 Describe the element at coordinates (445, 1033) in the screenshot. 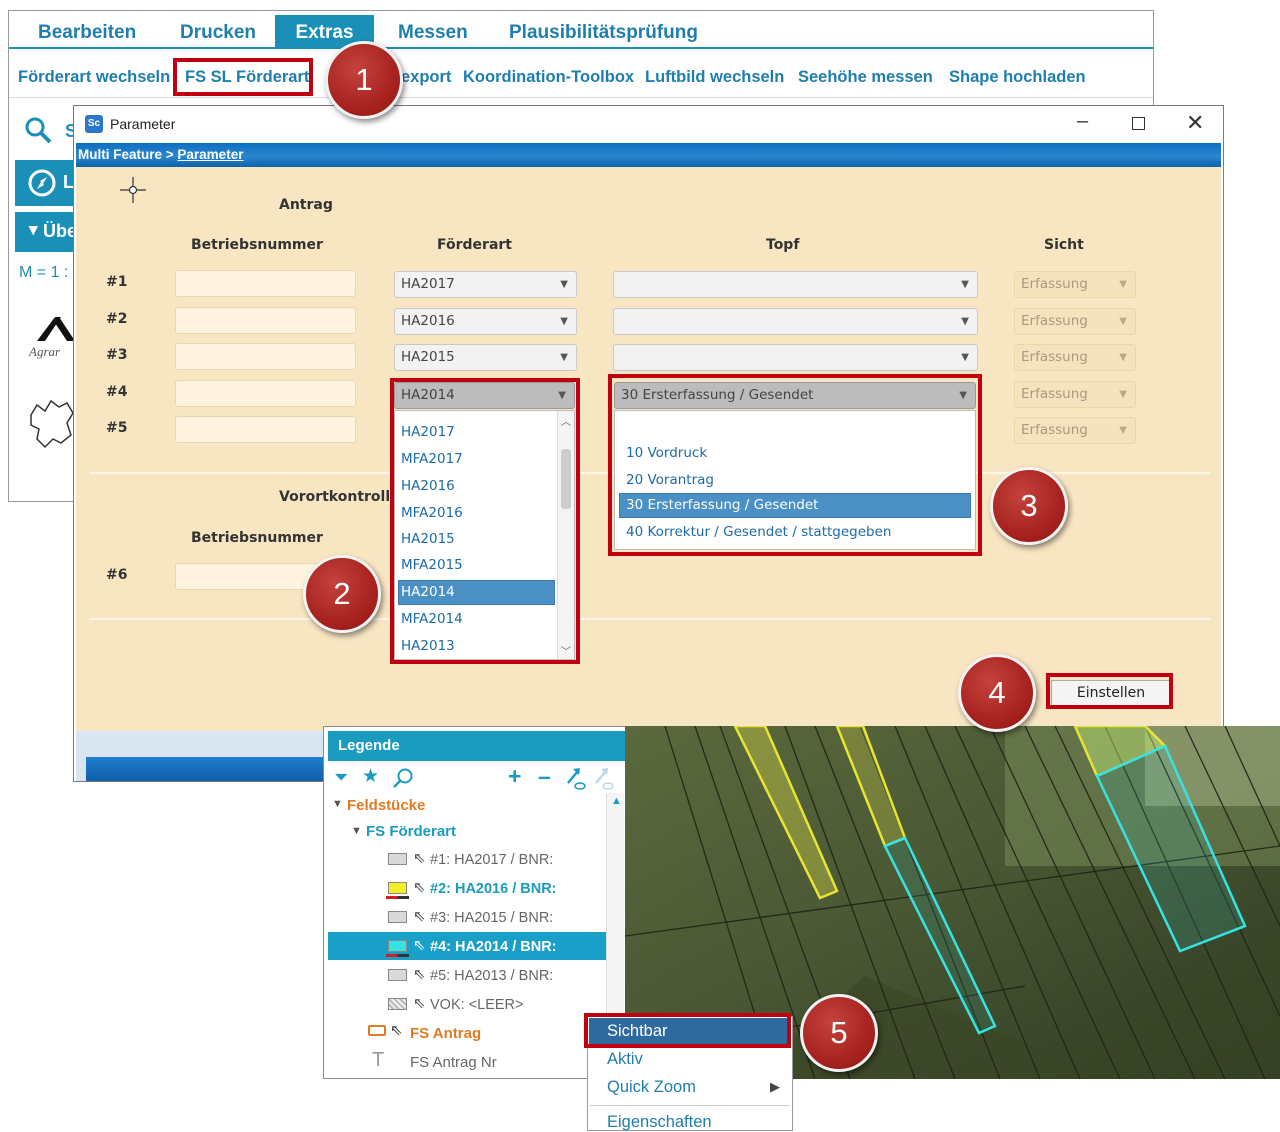

I see `tree-item-fs-antrag: FS Antrag` at that location.